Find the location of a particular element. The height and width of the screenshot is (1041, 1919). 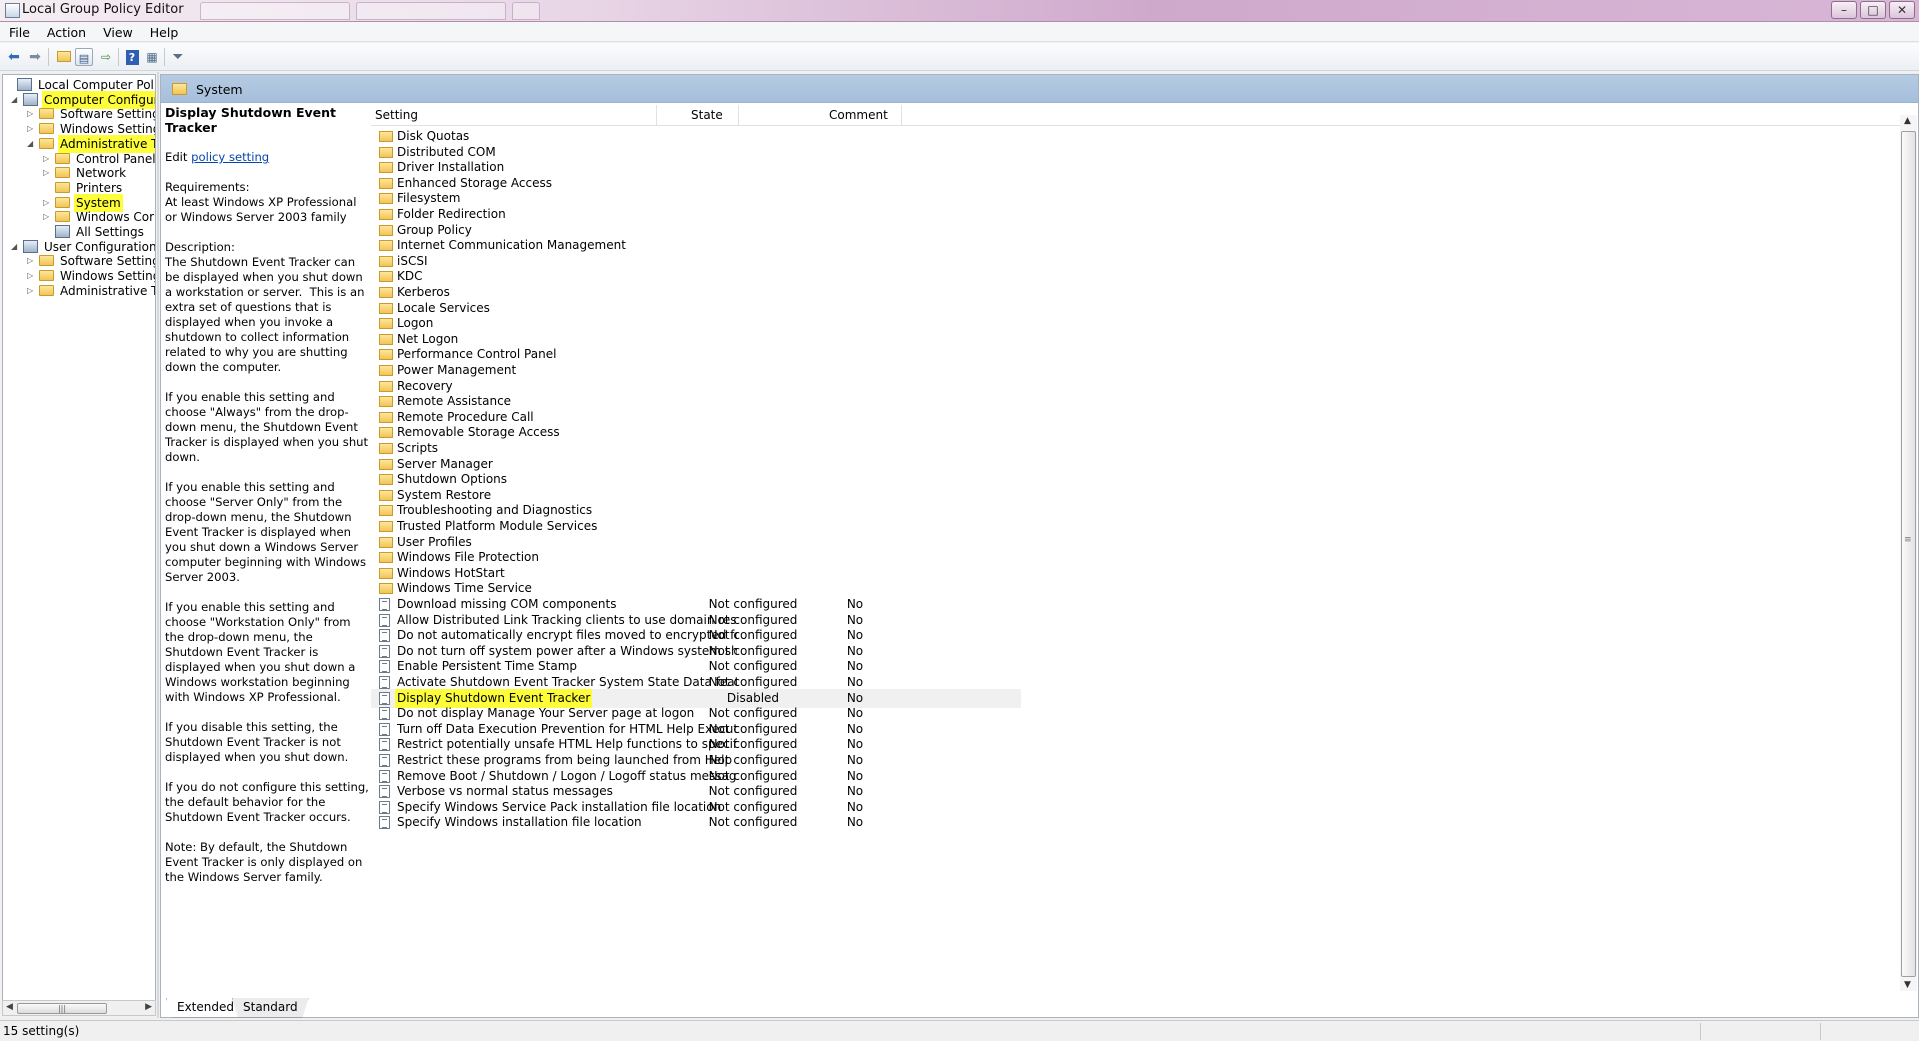

menu-action: Action is located at coordinates (66, 31).